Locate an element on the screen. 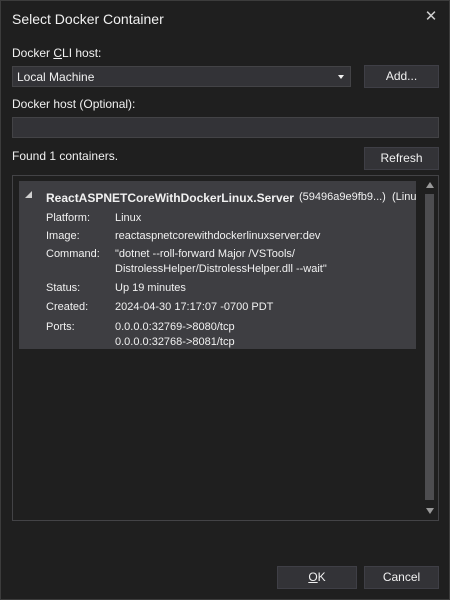  vertical-scrollbar is located at coordinates (429, 348).